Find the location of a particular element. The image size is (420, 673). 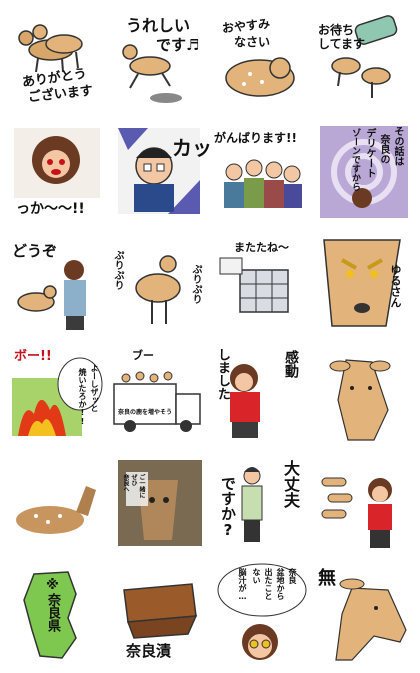

sticker-19-line-1: 大丈夫 is located at coordinates (290, 484).